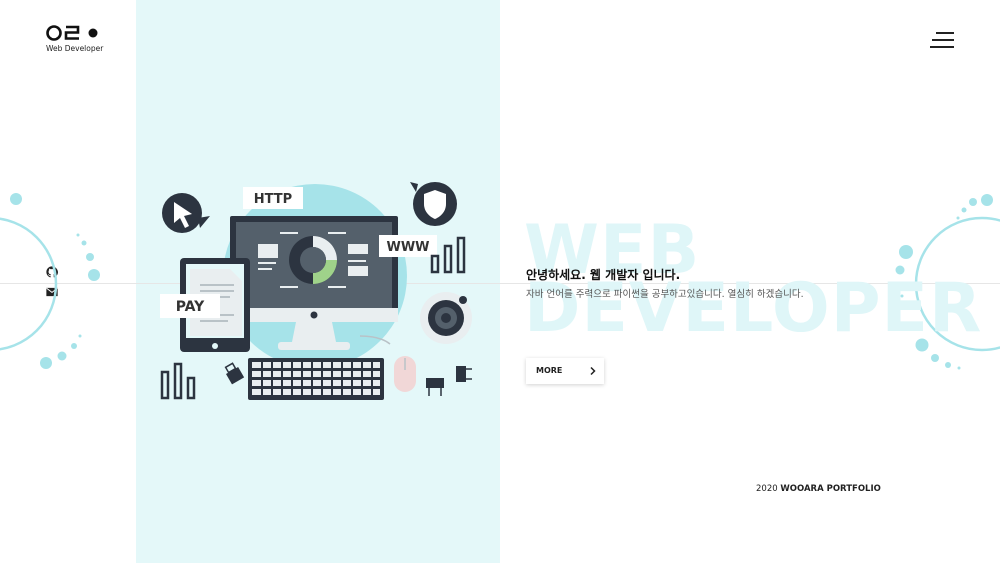 The image size is (1000, 563). What do you see at coordinates (316, 291) in the screenshot?
I see `web-developer-illustration: HTTP WWW PAY` at bounding box center [316, 291].